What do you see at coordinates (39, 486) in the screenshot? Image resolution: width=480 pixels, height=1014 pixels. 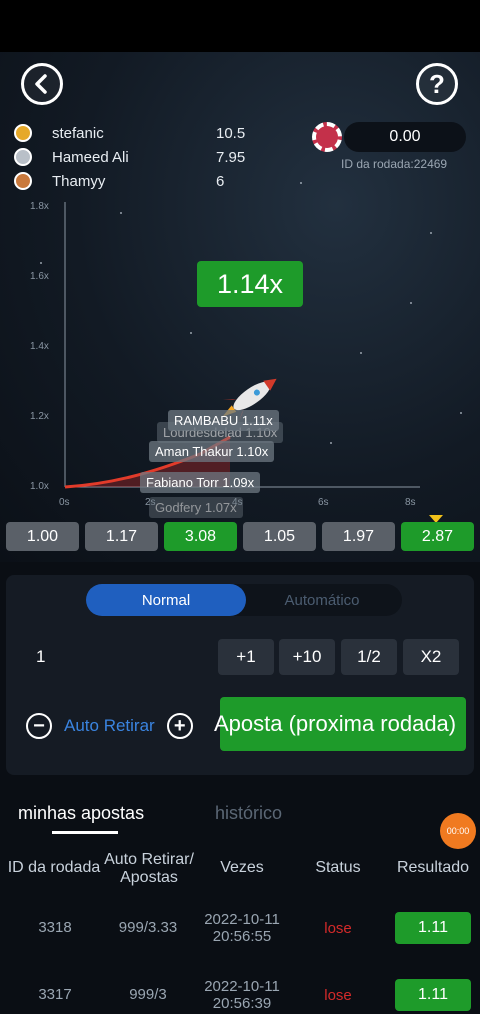 I see `y-tick: 1.0x` at bounding box center [39, 486].